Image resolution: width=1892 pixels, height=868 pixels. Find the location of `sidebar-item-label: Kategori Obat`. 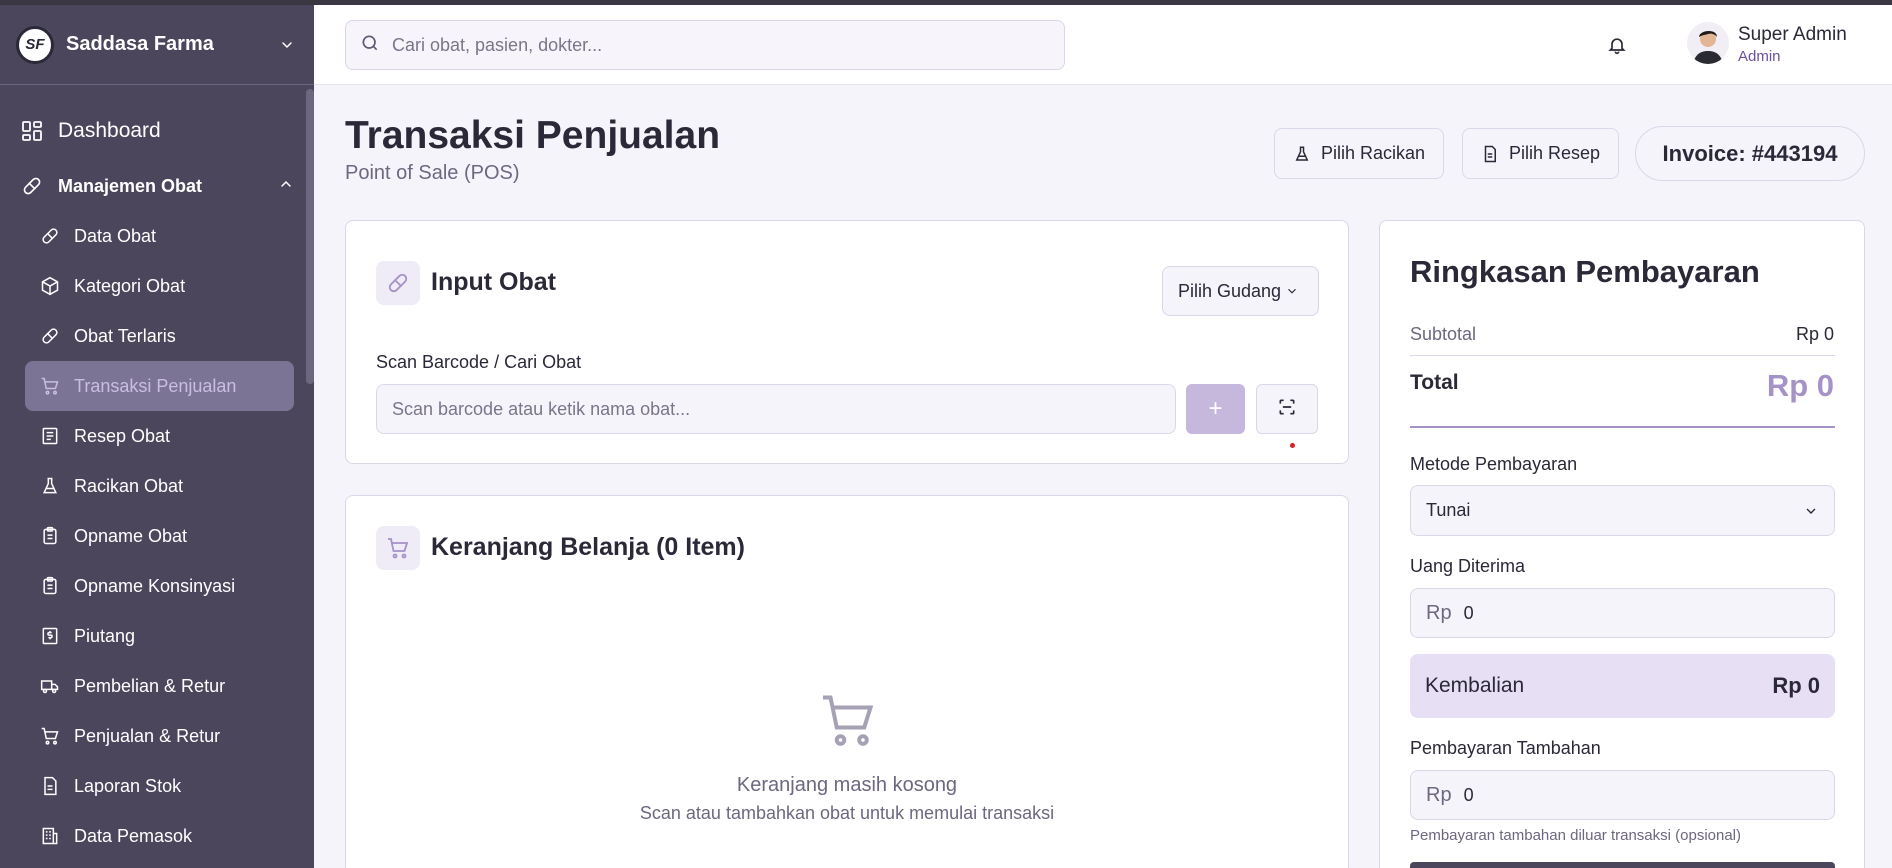

sidebar-item-label: Kategori Obat is located at coordinates (130, 285).